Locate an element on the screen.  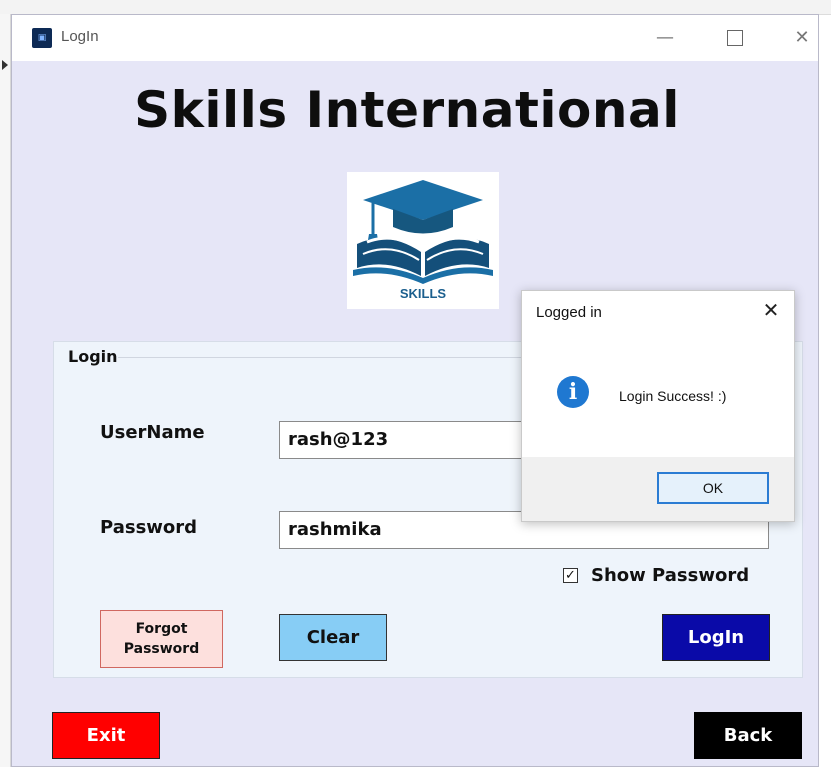
dialog-close-button: ✕ is located at coordinates (771, 311).